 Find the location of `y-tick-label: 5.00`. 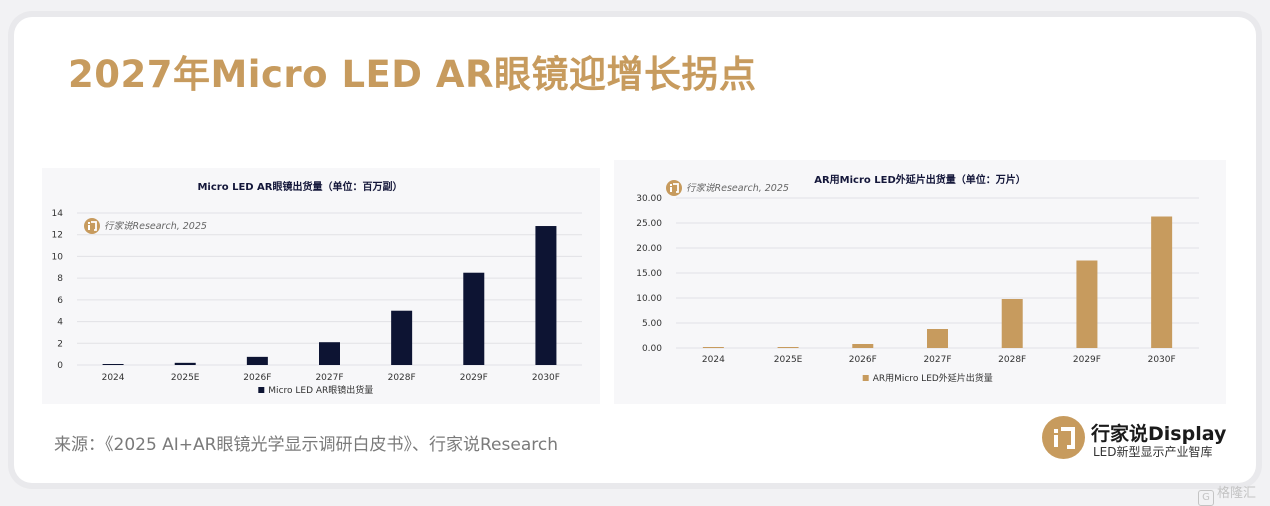

y-tick-label: 5.00 is located at coordinates (652, 324).